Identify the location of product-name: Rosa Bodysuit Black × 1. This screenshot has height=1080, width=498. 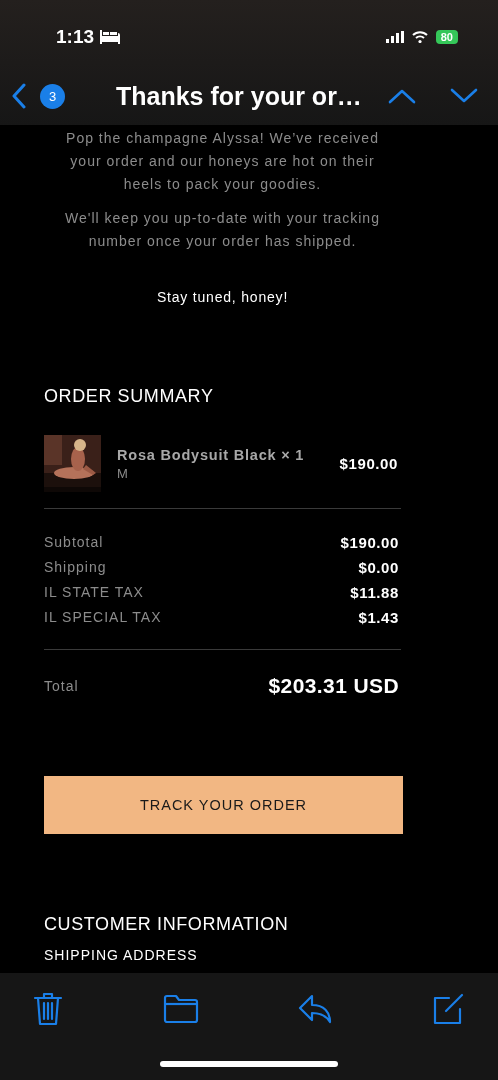
(211, 454).